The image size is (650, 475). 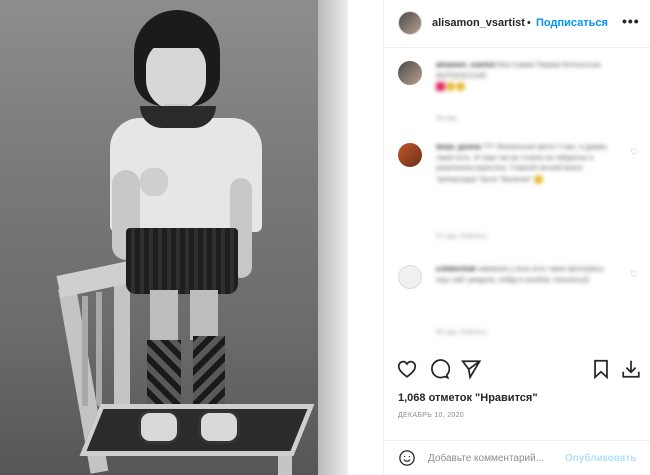 What do you see at coordinates (456, 269) in the screenshot?
I see `comment-author: a.fedorchuk` at bounding box center [456, 269].